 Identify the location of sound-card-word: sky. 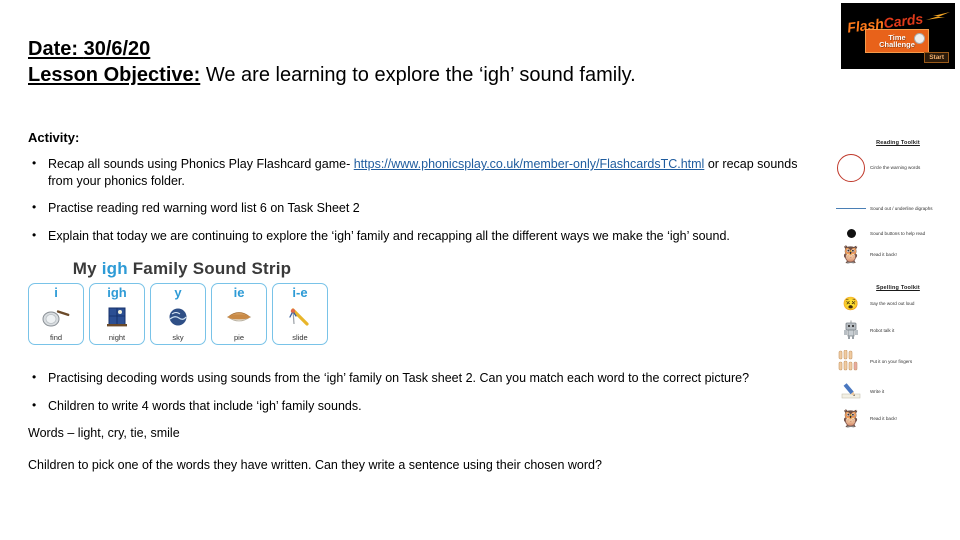
(178, 337).